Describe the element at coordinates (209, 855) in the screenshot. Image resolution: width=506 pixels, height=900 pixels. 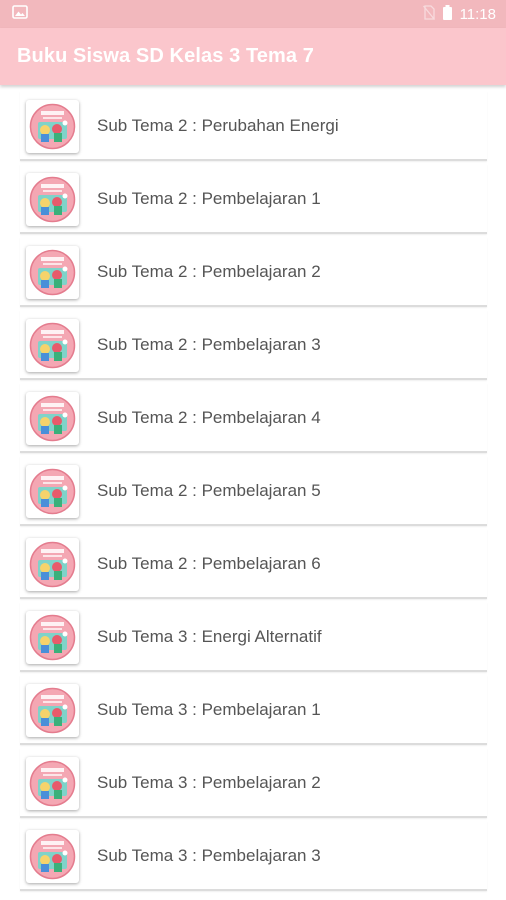
I see `list-item-label: Sub Tema 3 : Pembelajaran 3` at that location.